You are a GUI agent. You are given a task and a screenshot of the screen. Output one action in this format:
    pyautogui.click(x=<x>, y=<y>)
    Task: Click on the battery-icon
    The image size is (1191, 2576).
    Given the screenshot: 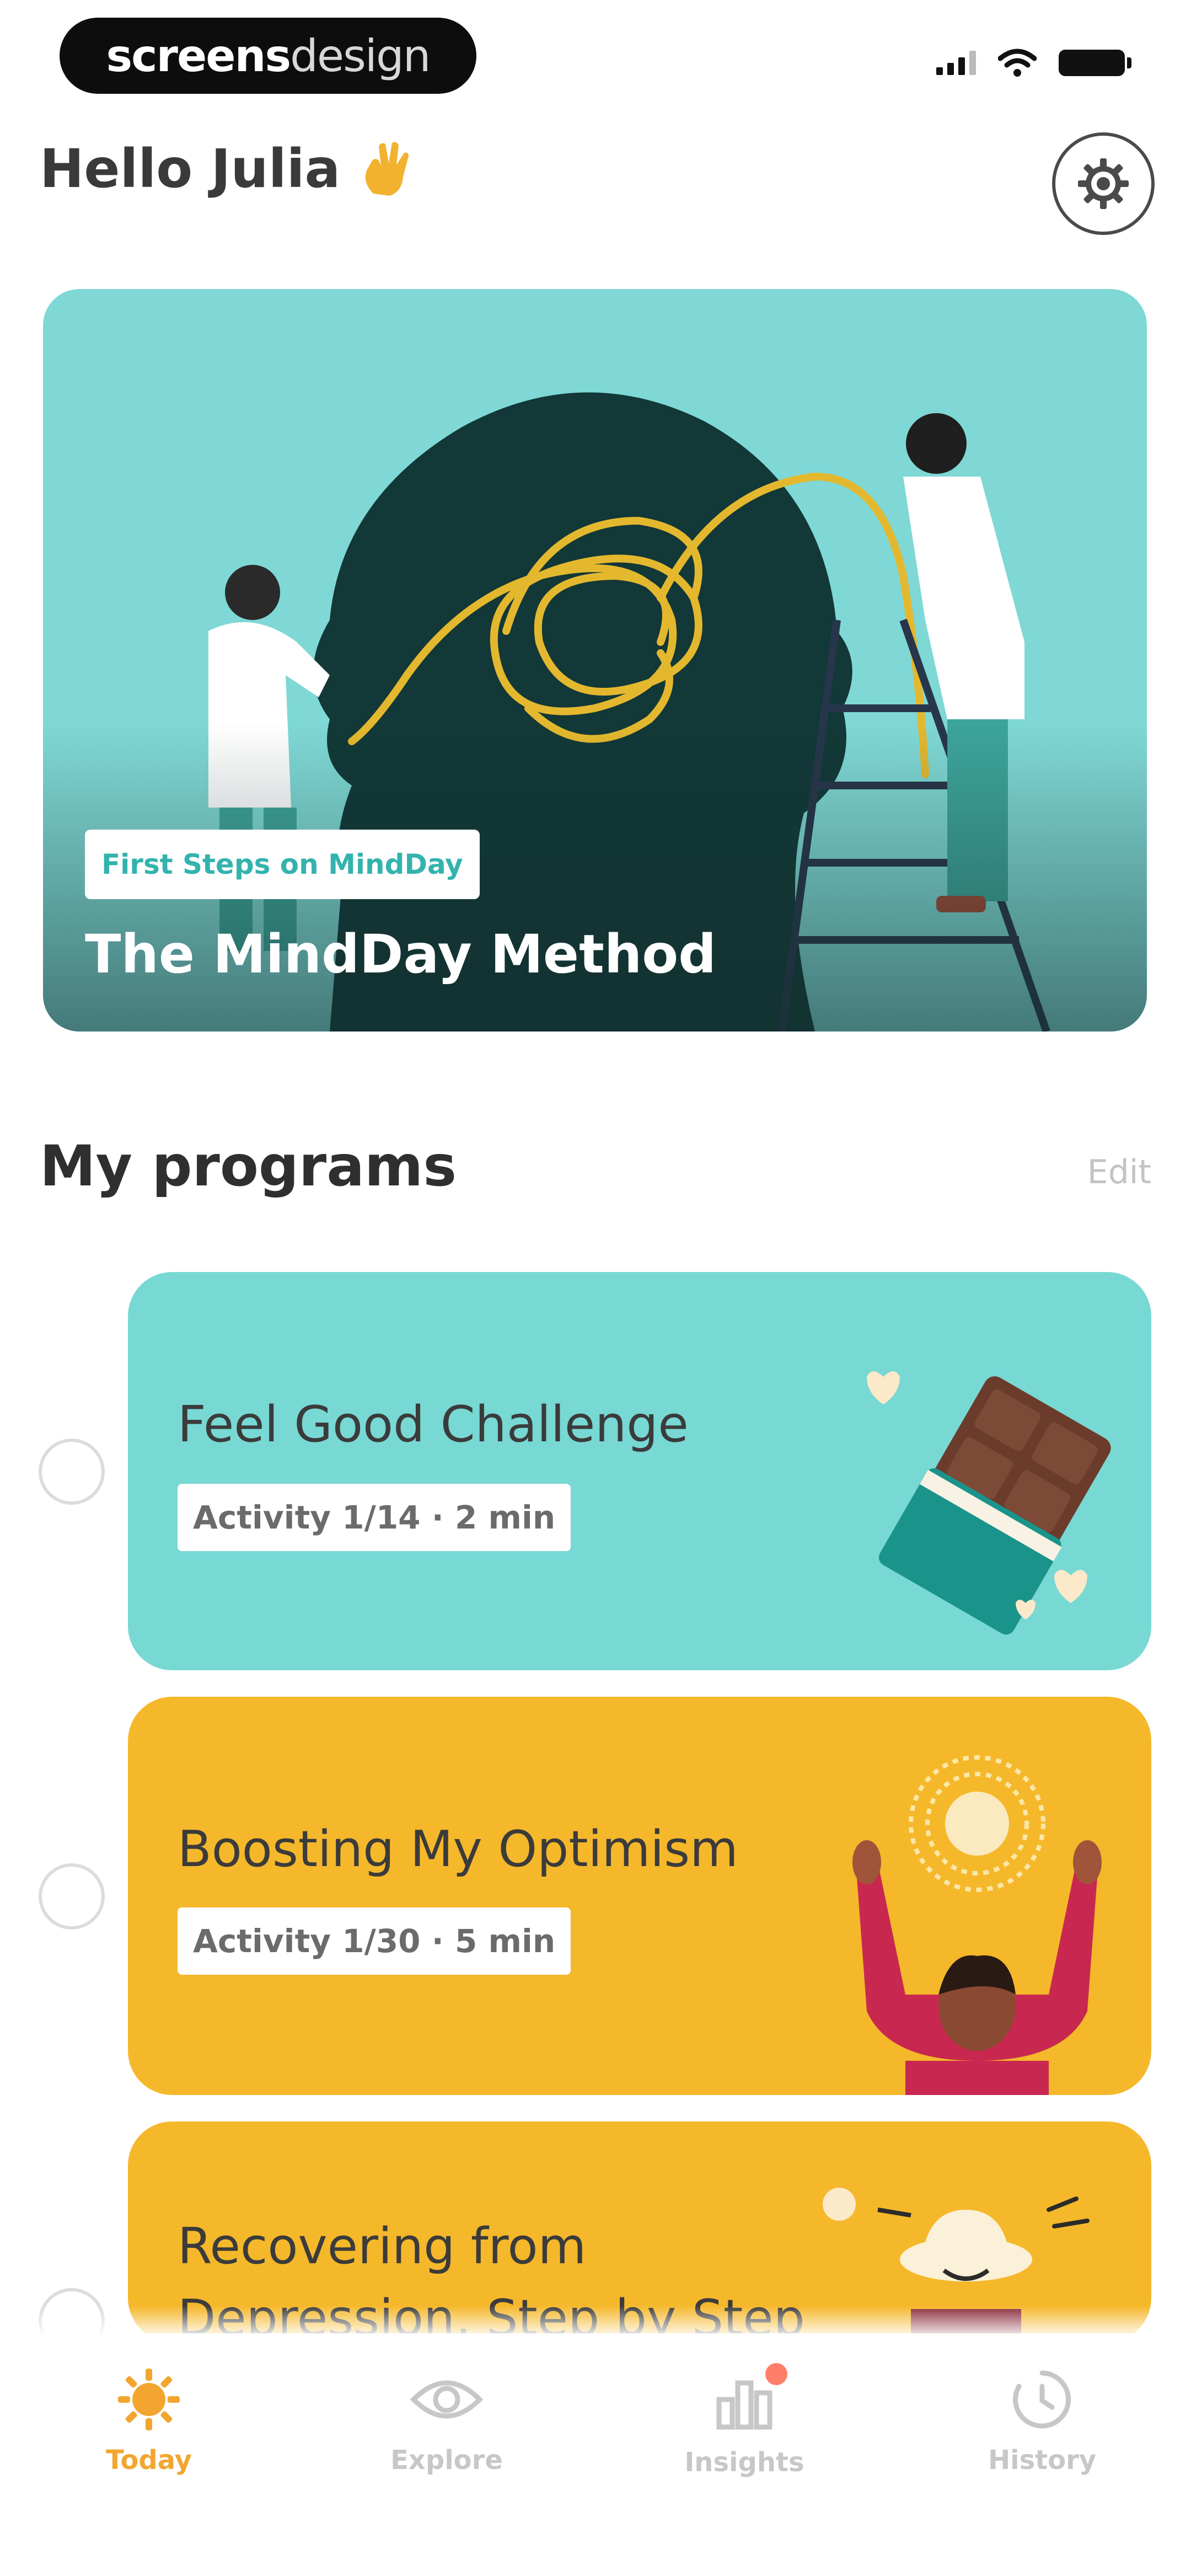 What is the action you would take?
    pyautogui.click(x=1095, y=63)
    